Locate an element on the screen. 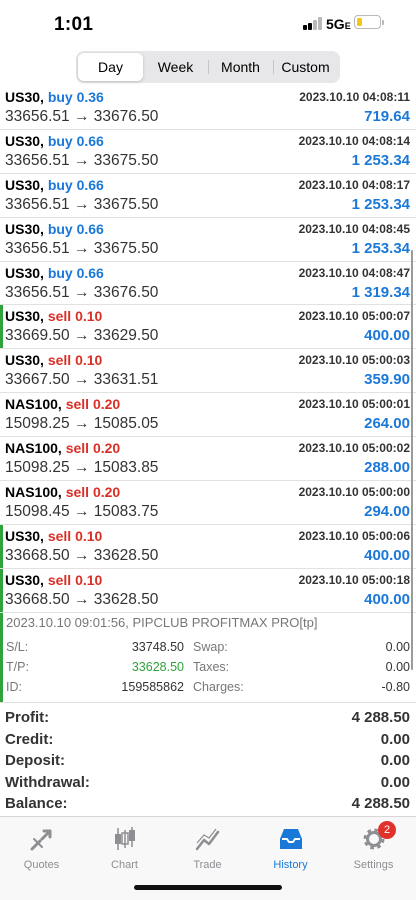  quotes-icon is located at coordinates (40, 840).